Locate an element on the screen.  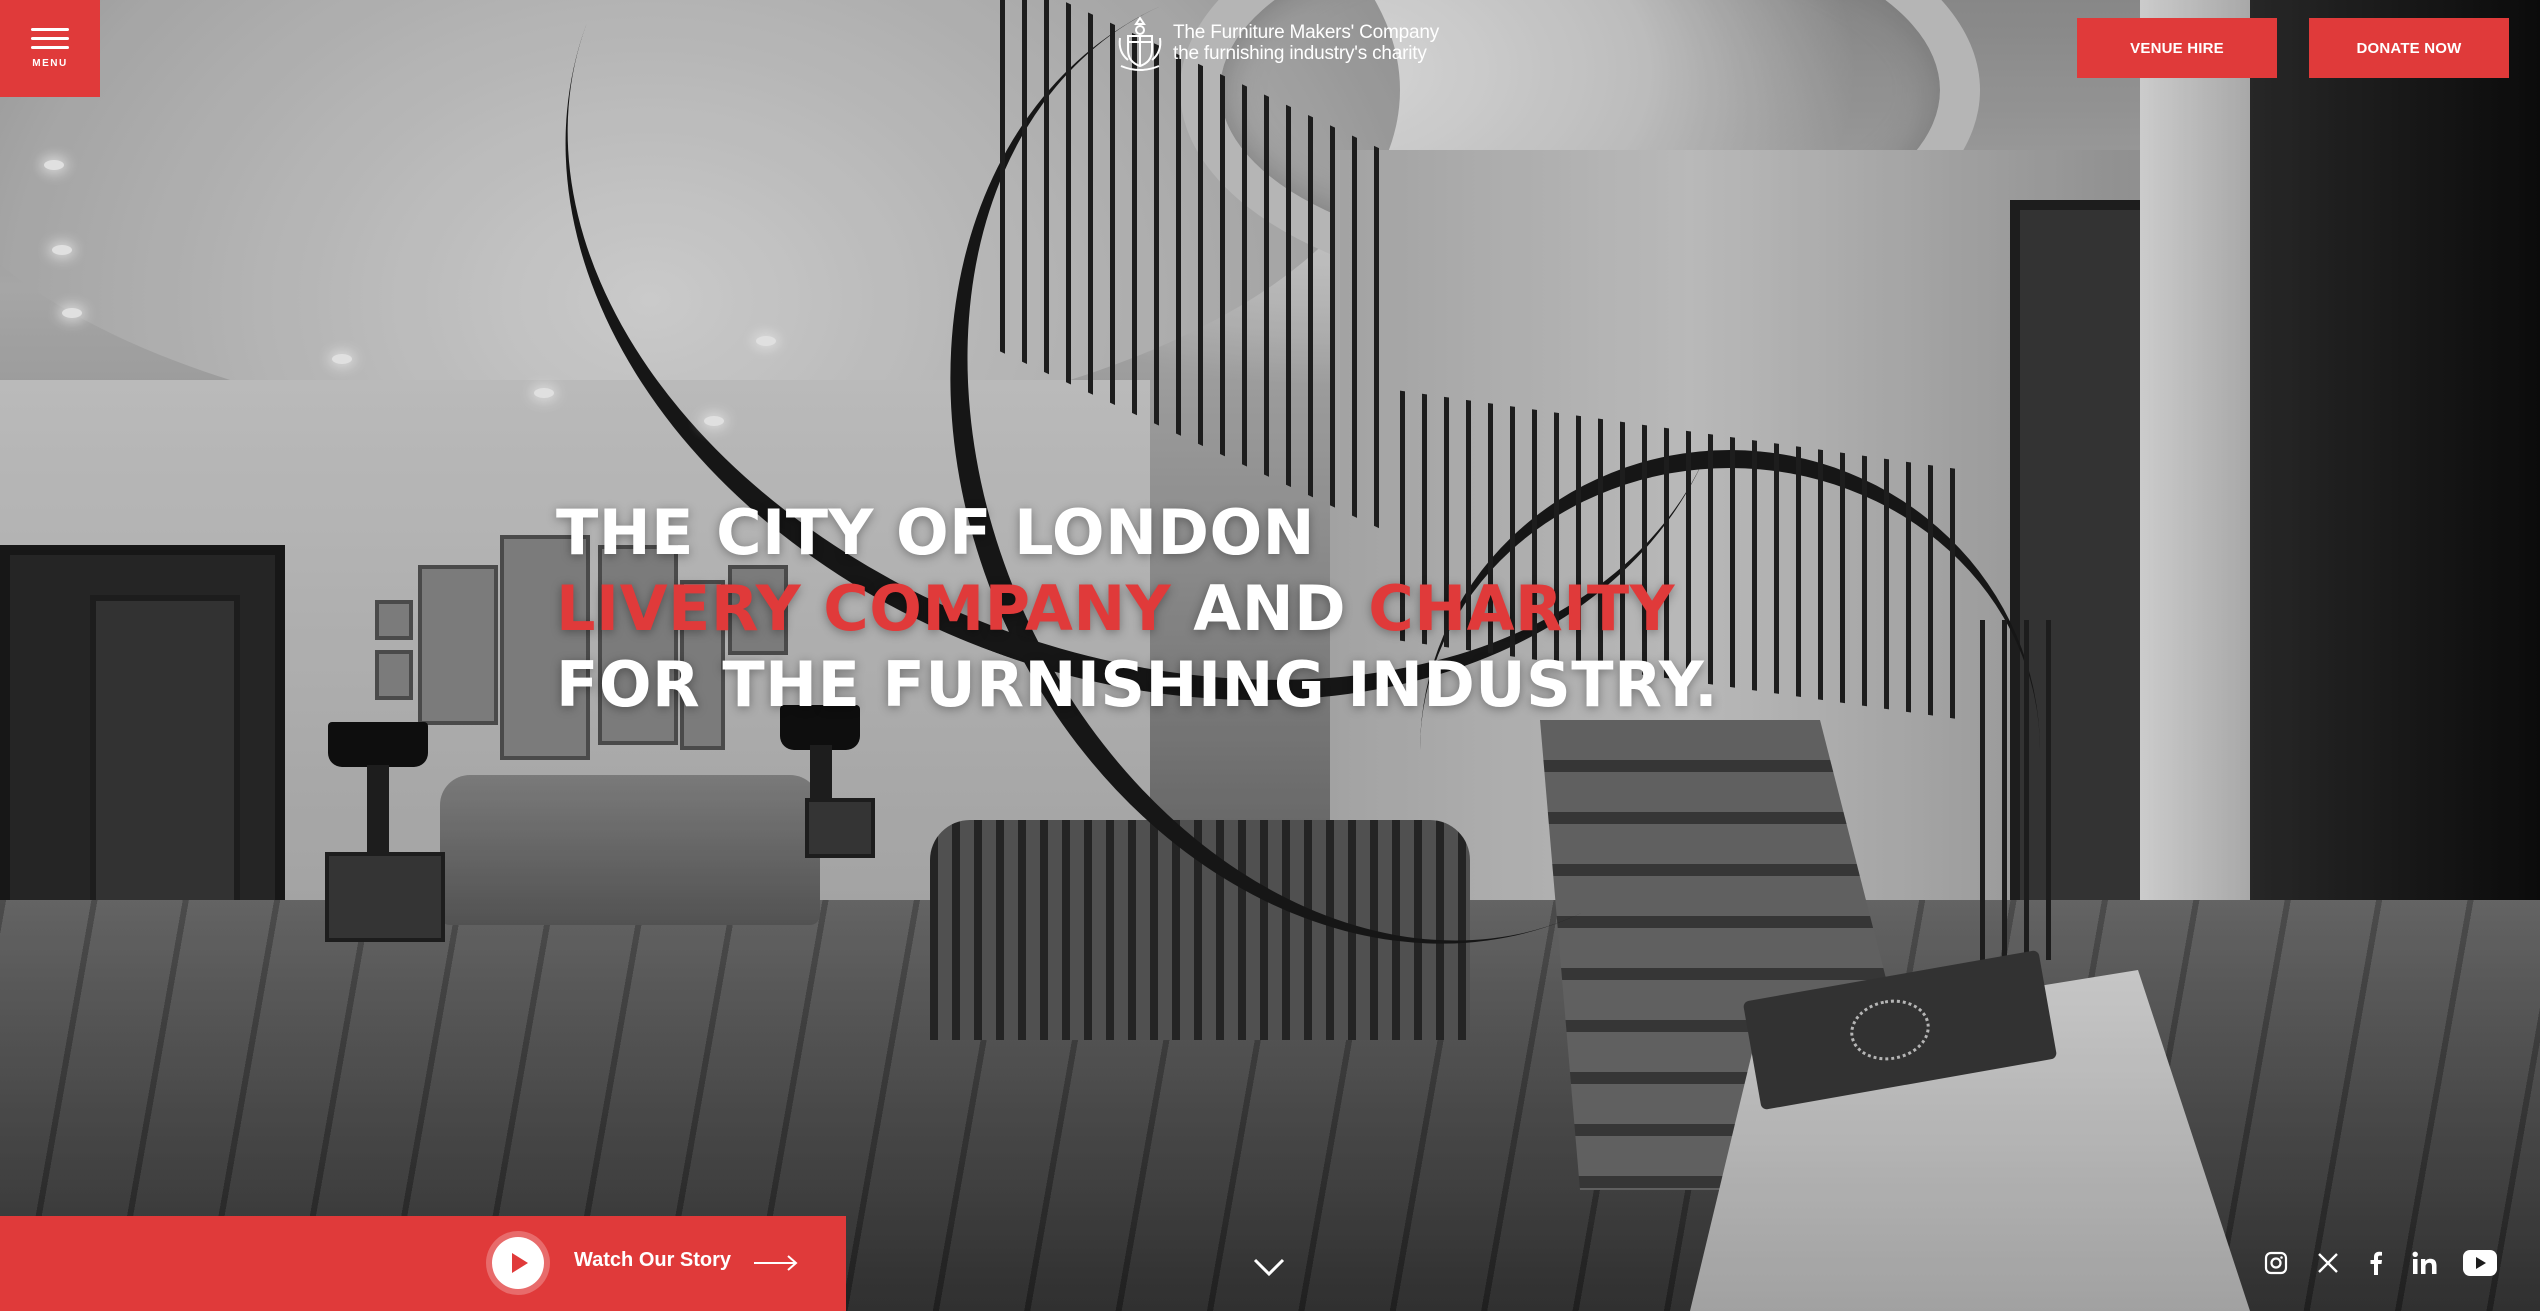
menu-button: MENU is located at coordinates (50, 48).